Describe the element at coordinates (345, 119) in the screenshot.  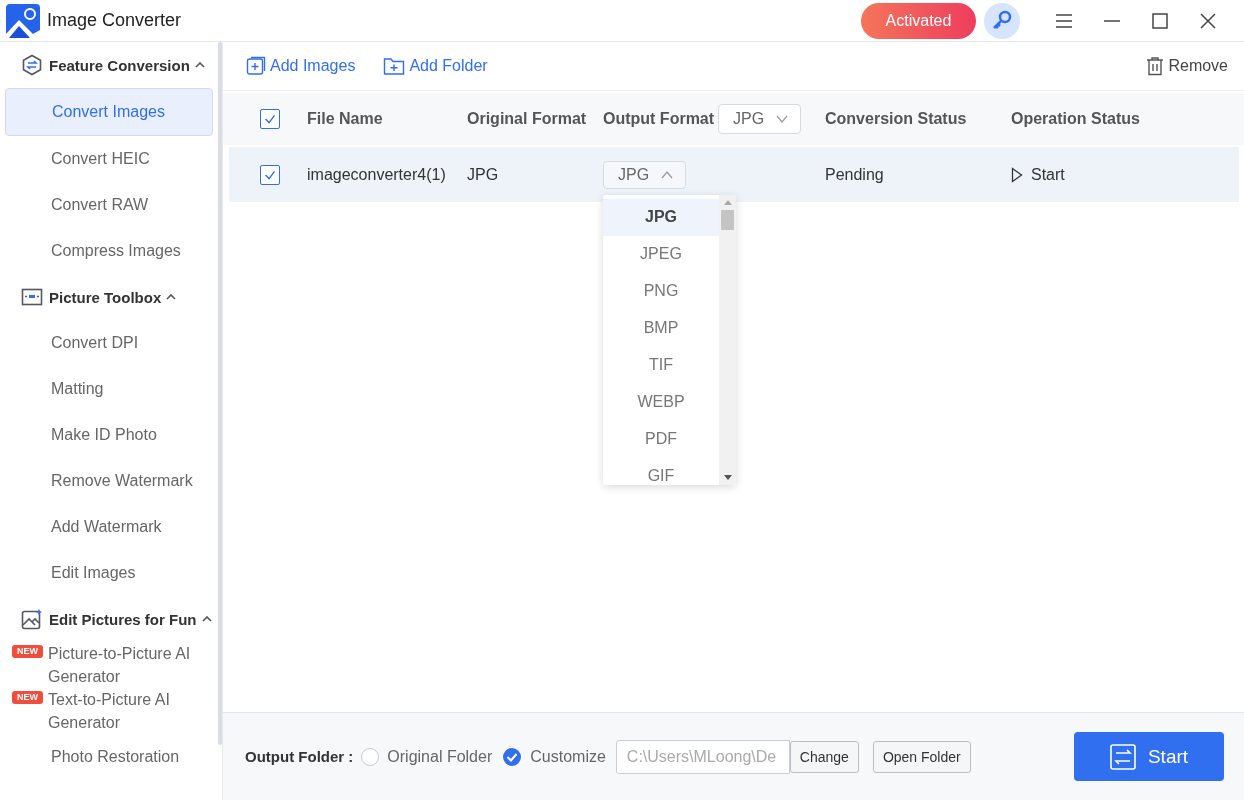
I see `column-header: File Name` at that location.